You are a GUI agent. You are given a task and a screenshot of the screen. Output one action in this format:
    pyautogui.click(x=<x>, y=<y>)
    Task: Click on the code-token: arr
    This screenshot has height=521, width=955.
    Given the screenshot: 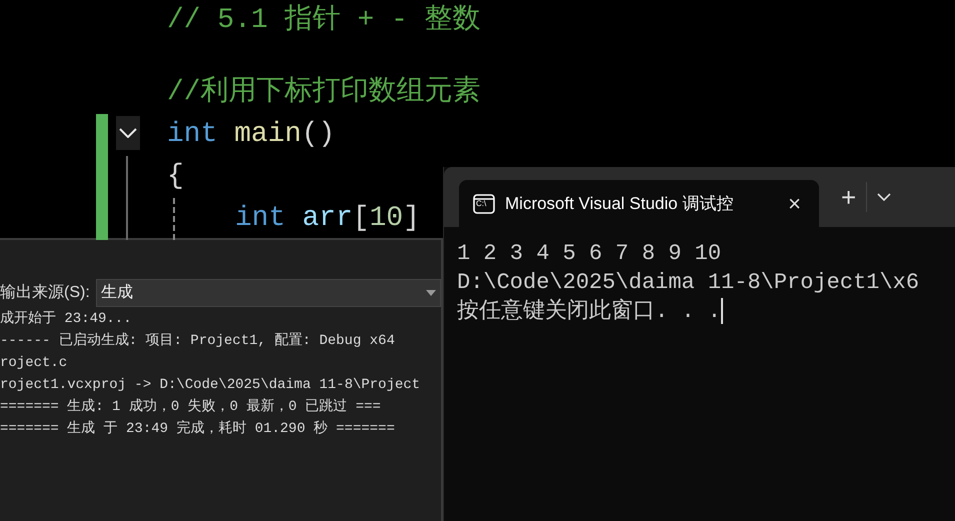 What is the action you would take?
    pyautogui.click(x=327, y=218)
    